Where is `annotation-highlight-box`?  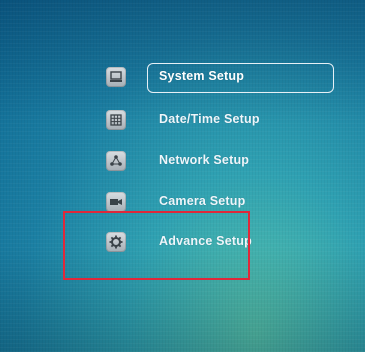 annotation-highlight-box is located at coordinates (156, 245).